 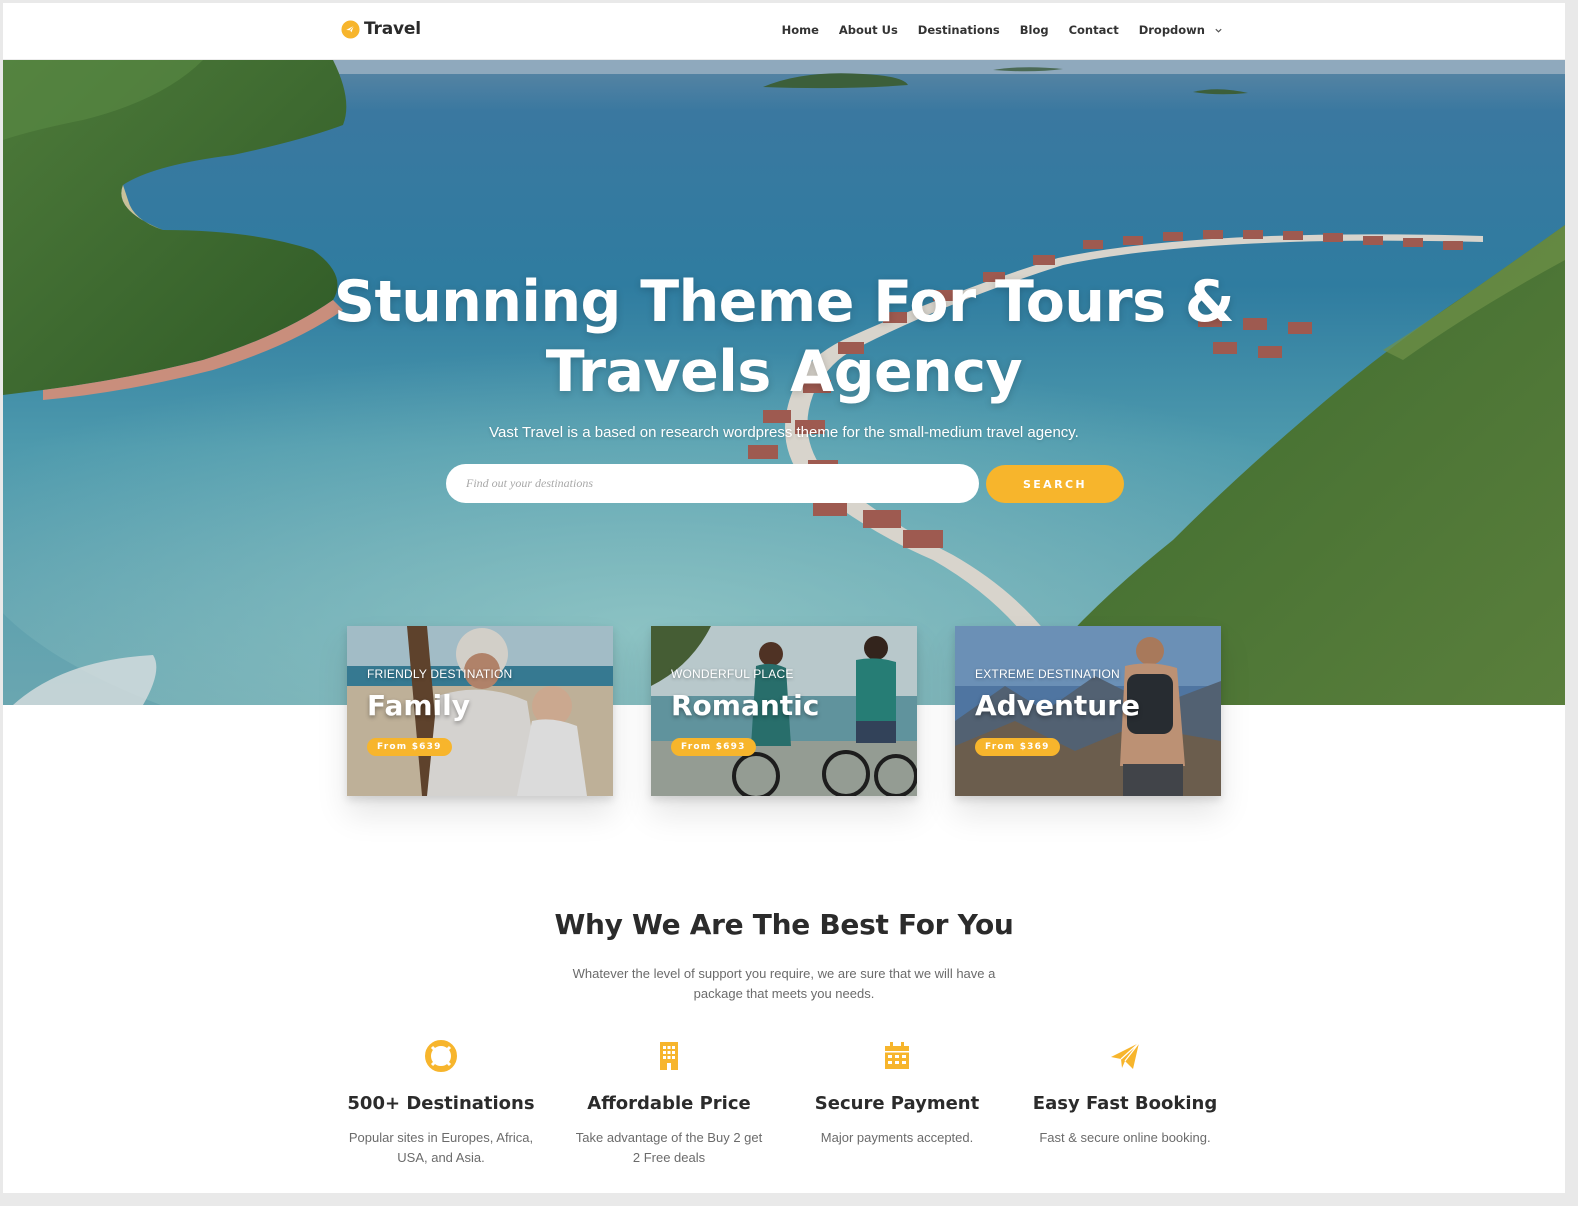 What do you see at coordinates (392, 29) in the screenshot?
I see `logo-text: Travel` at bounding box center [392, 29].